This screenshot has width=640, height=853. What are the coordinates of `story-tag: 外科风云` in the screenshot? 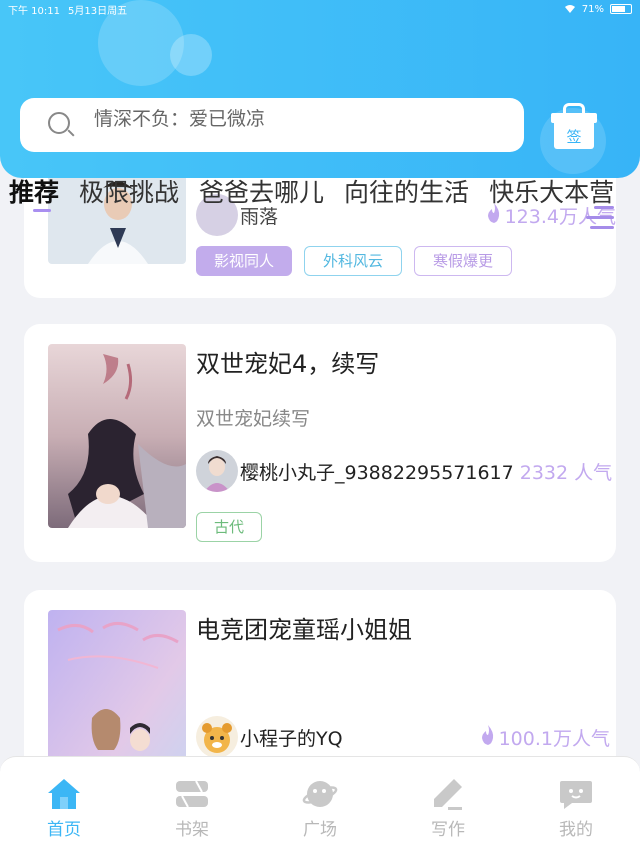 It's located at (353, 261).